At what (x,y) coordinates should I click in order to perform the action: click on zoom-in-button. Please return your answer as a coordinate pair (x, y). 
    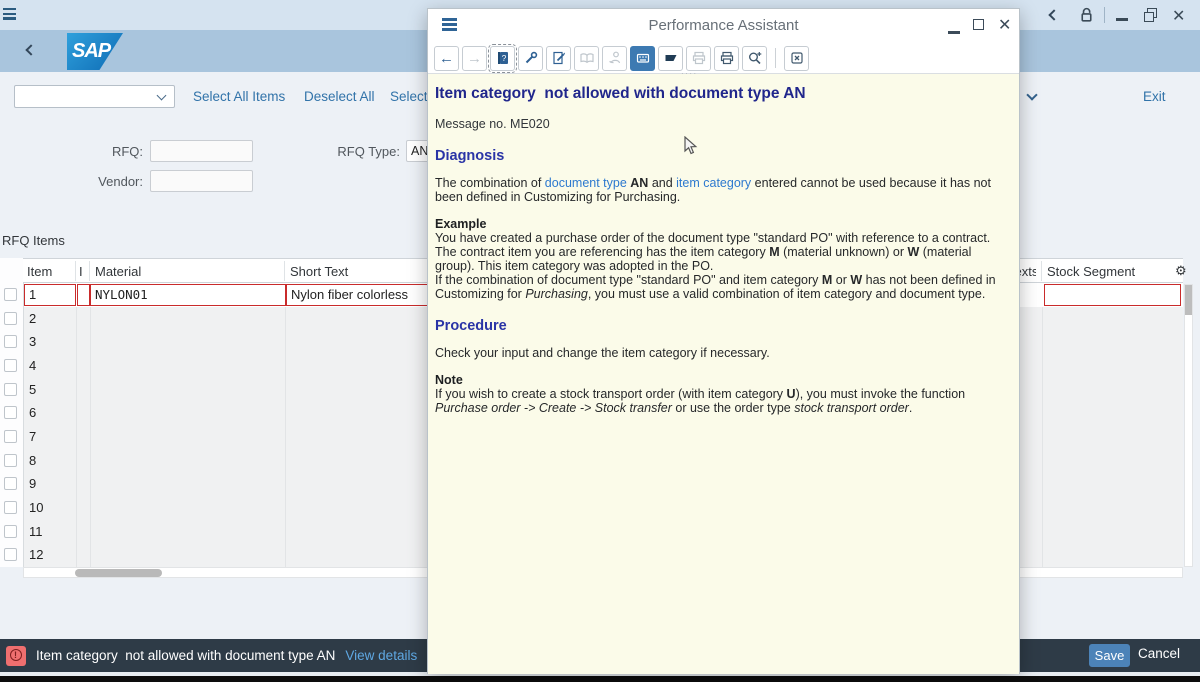
    Looking at the image, I should click on (754, 58).